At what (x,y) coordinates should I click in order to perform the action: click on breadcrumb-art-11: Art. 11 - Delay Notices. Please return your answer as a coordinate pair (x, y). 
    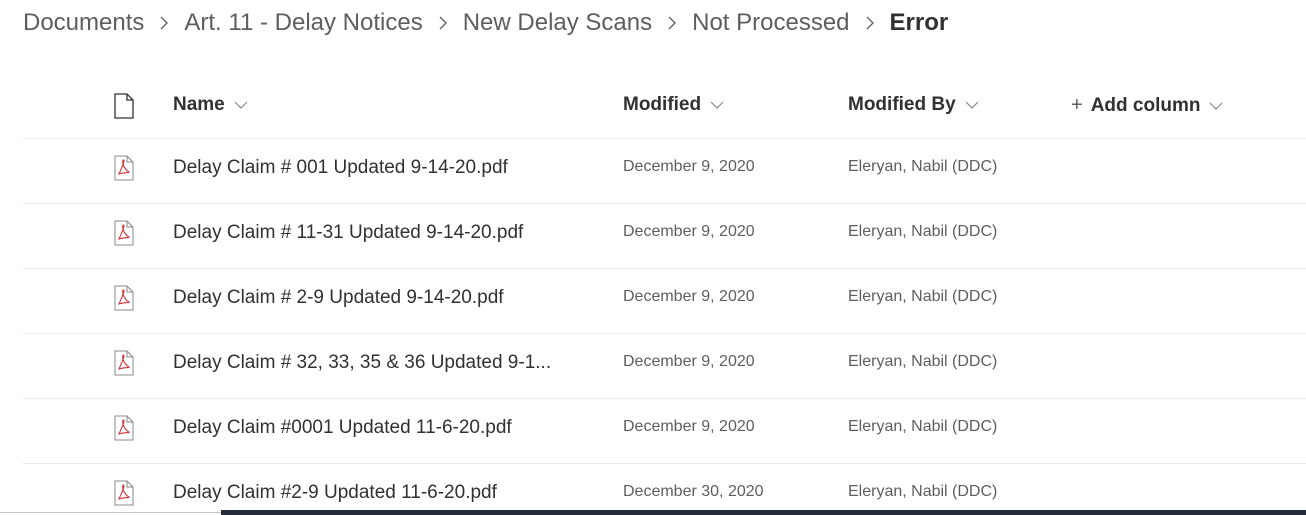
    Looking at the image, I should click on (303, 23).